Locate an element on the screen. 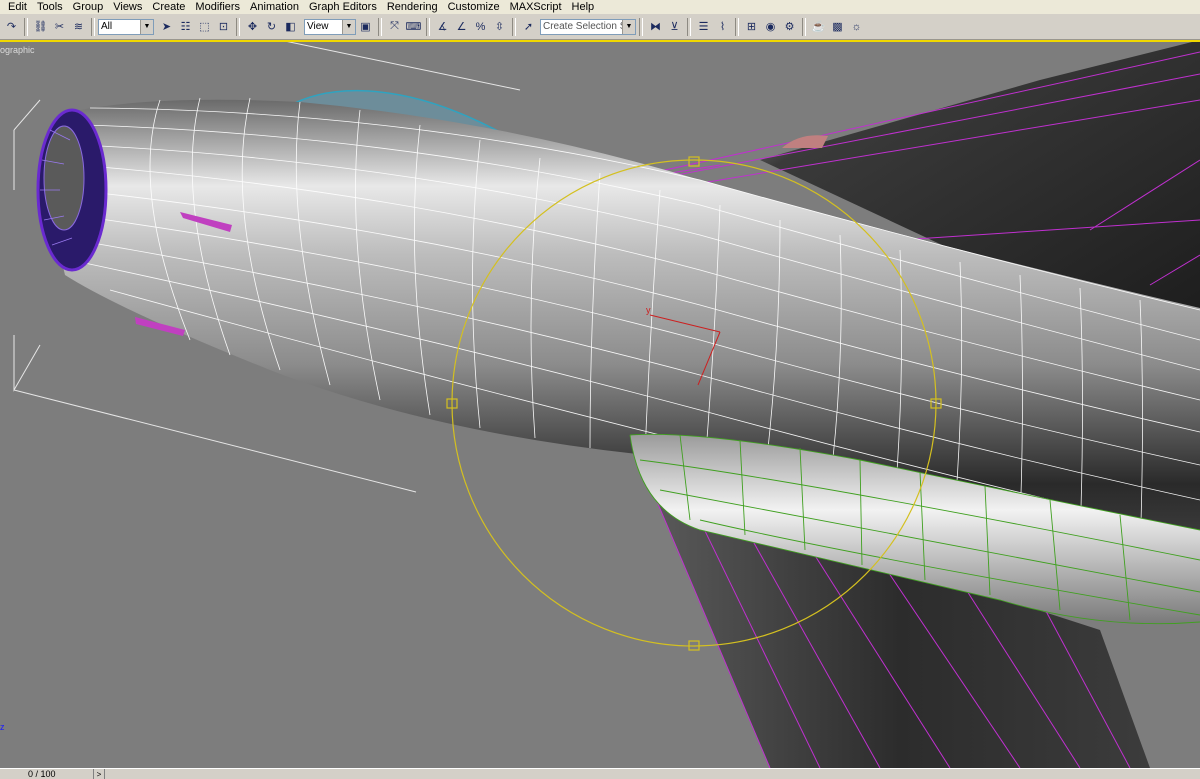 The image size is (1200, 779). select-by-name-icon: ☷ is located at coordinates (185, 26).